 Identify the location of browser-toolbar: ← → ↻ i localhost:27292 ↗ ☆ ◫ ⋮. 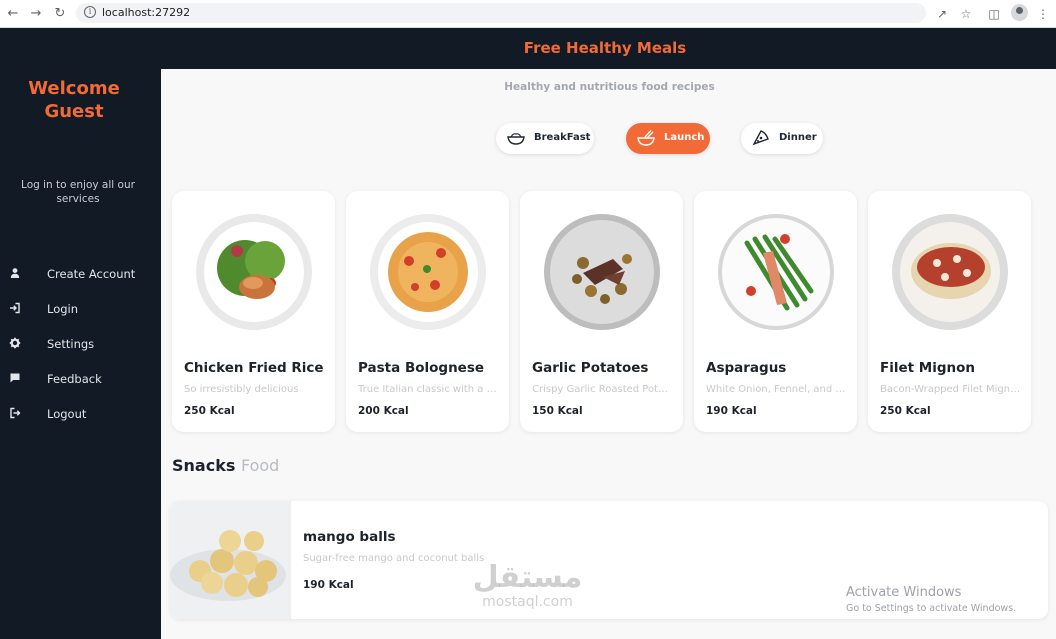
(528, 14).